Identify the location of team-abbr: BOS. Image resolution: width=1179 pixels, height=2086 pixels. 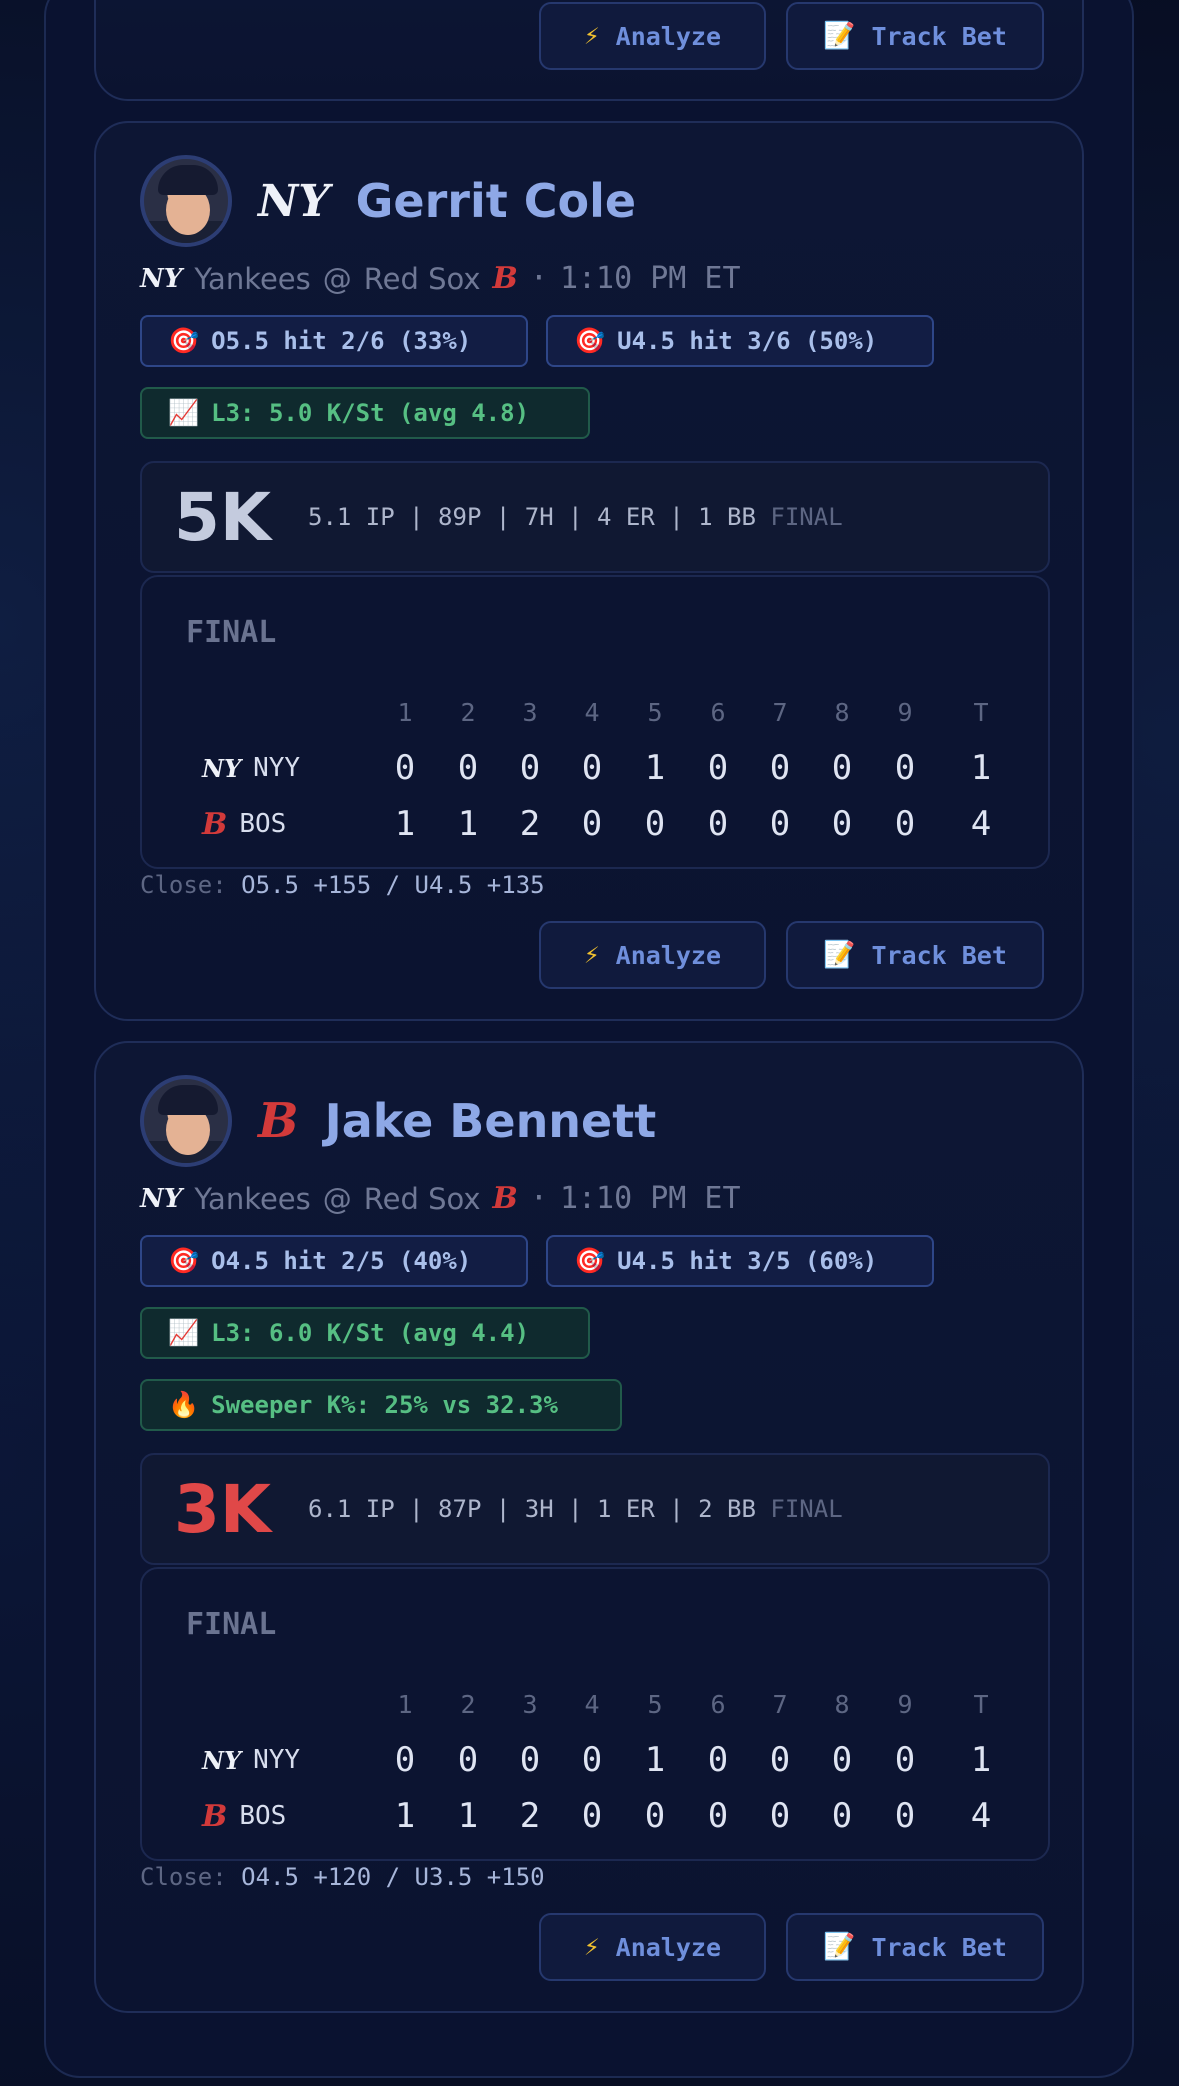
(263, 1816).